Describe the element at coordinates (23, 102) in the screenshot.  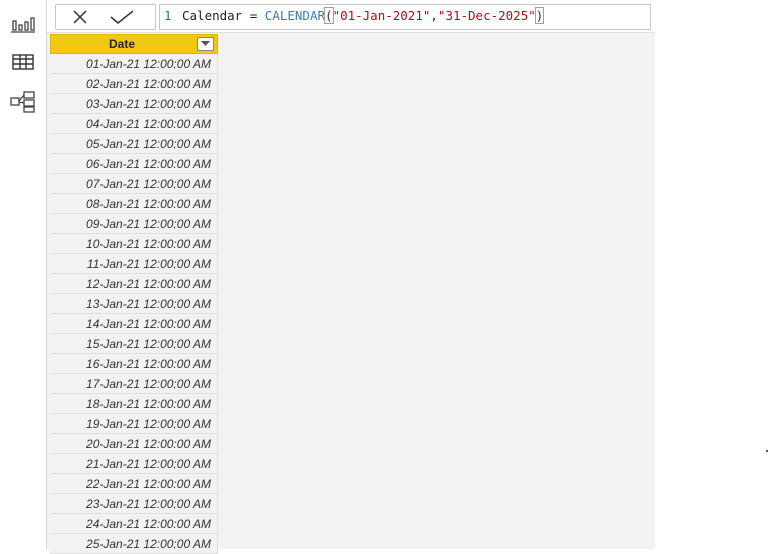
I see `model-view-icon` at that location.